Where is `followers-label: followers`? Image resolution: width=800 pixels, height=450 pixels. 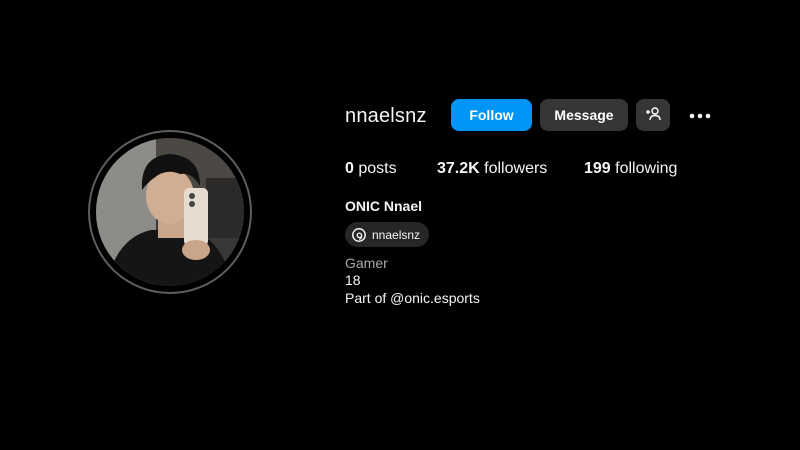 followers-label: followers is located at coordinates (516, 168).